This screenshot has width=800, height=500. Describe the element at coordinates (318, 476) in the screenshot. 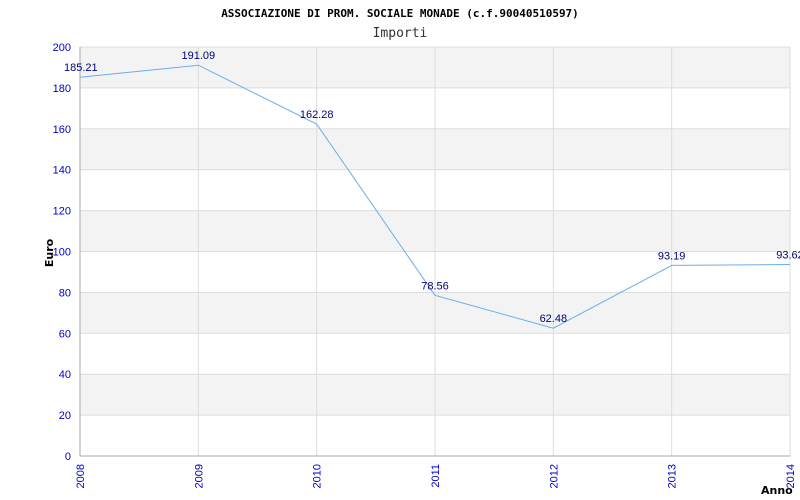

I see `x-tick-label: 2010` at that location.